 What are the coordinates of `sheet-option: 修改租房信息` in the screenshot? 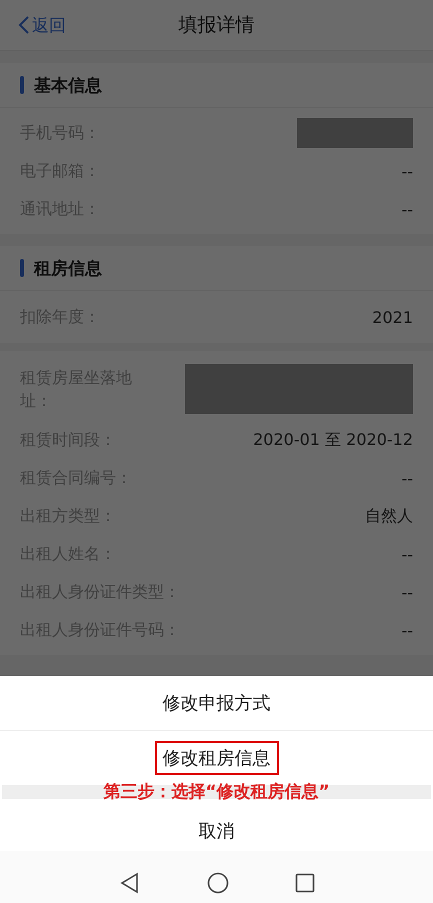 It's located at (216, 758).